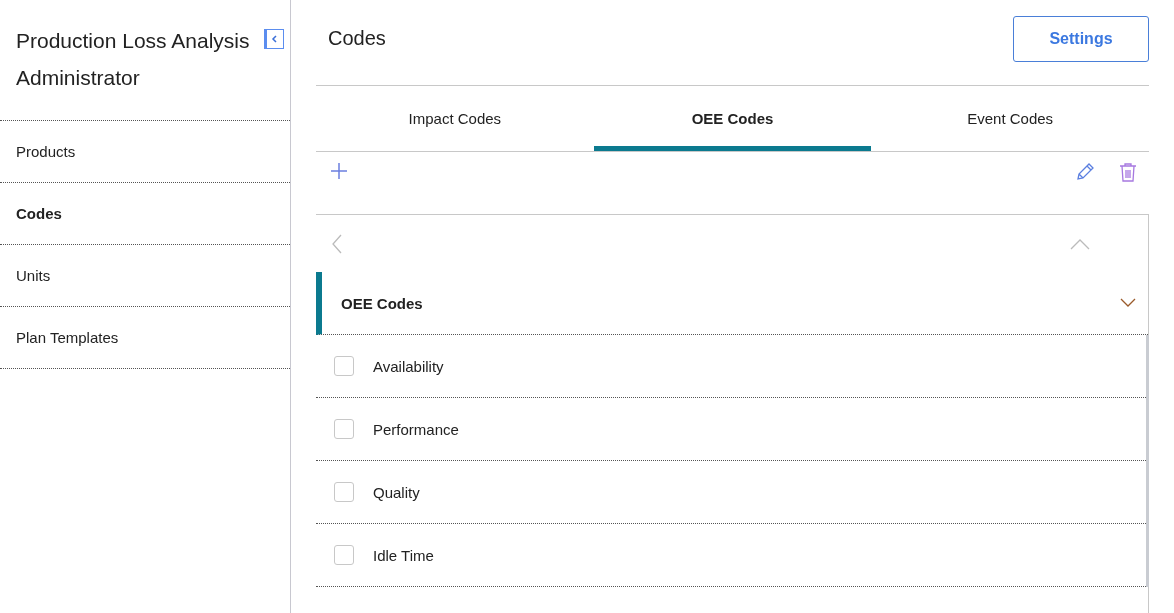  Describe the element at coordinates (1128, 303) in the screenshot. I see `chevron-icon` at that location.